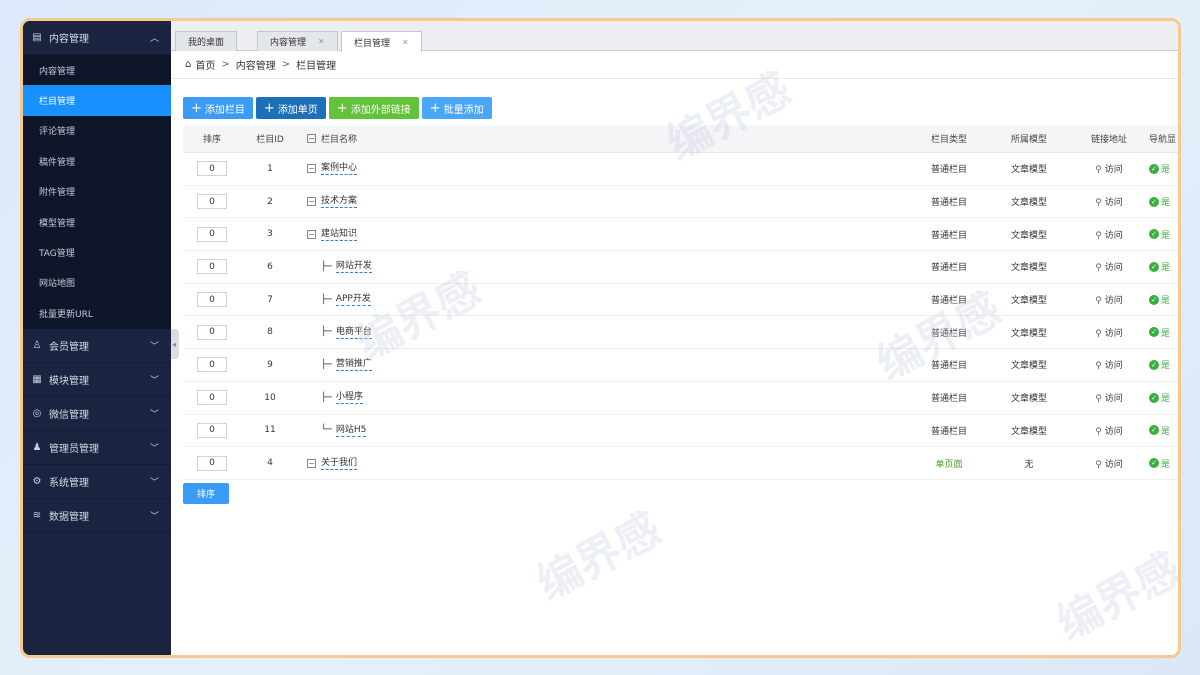 This screenshot has width=1200, height=675. I want to click on batch-add-button: + 批量添加, so click(456, 108).